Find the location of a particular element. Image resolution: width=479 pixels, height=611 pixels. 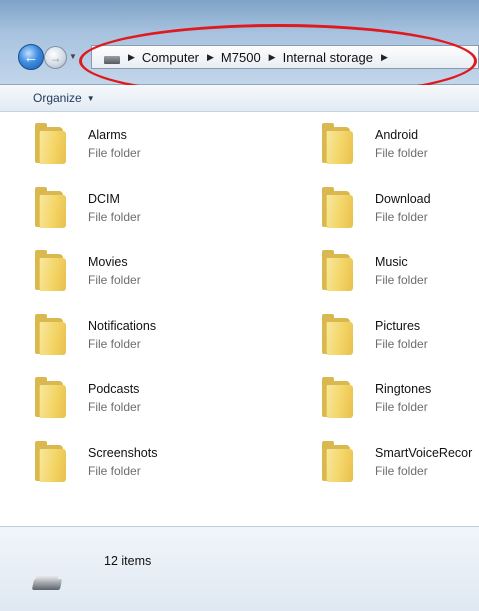

list-item: Android File folder is located at coordinates (399, 147).